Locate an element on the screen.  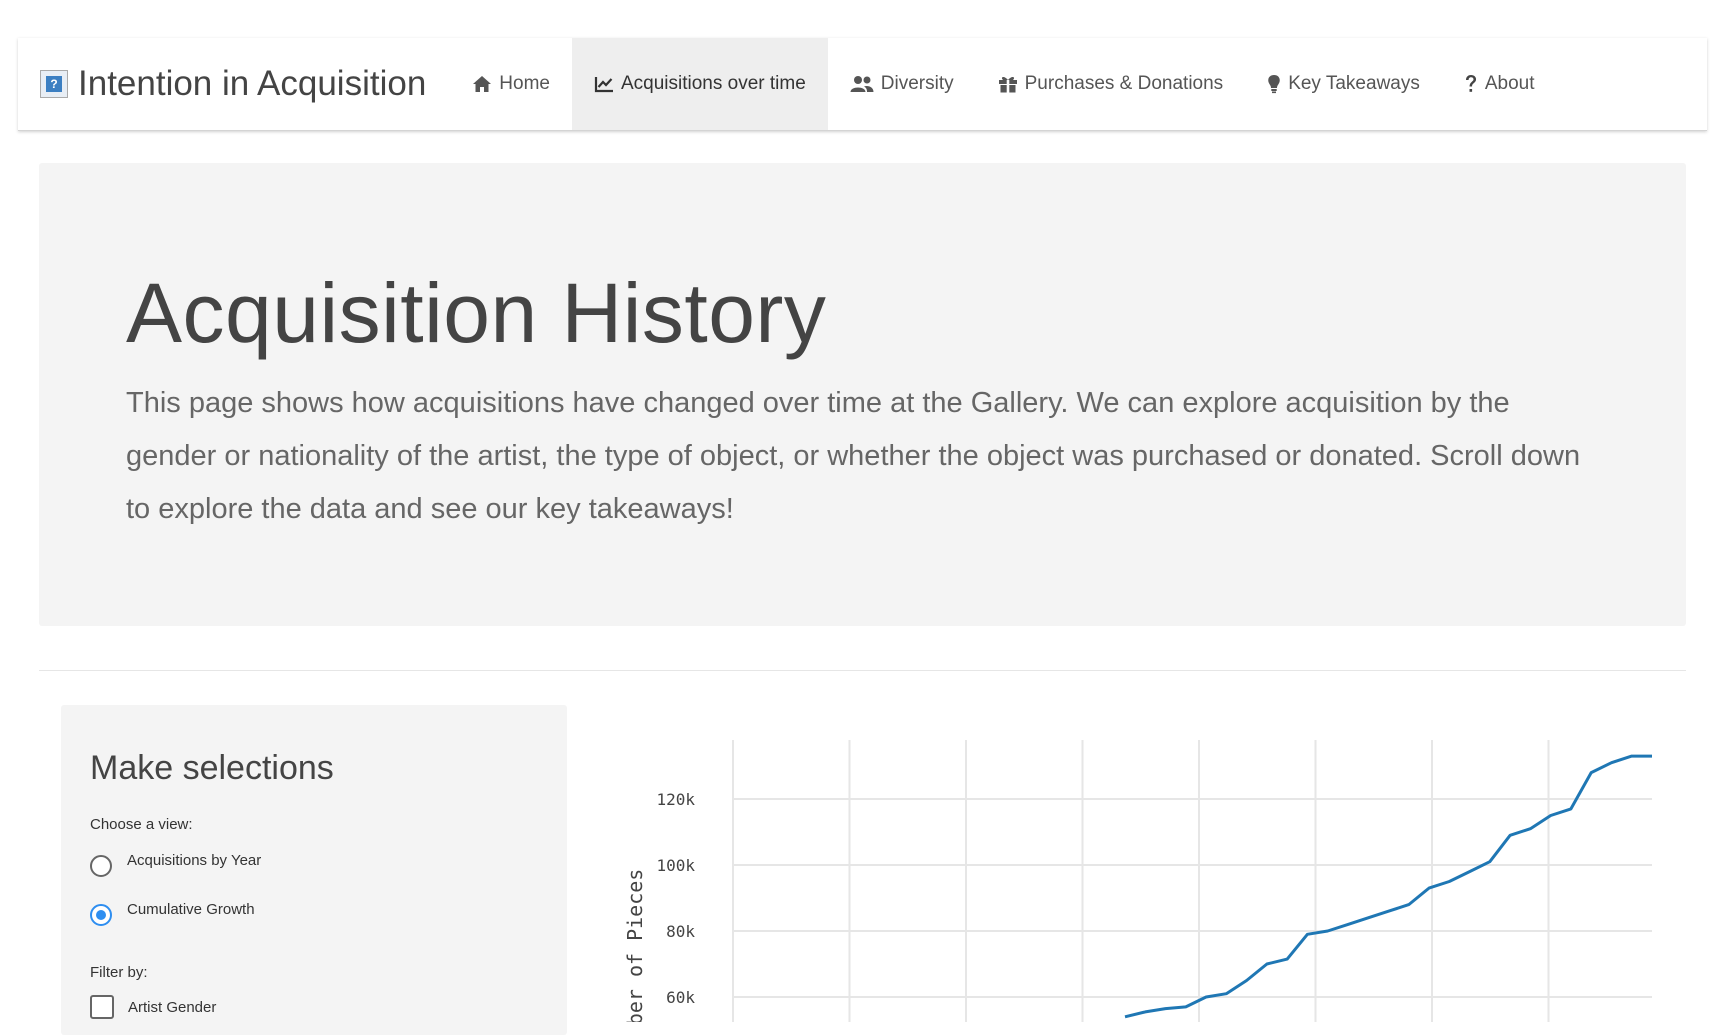
line-chart-icon is located at coordinates (603, 85).